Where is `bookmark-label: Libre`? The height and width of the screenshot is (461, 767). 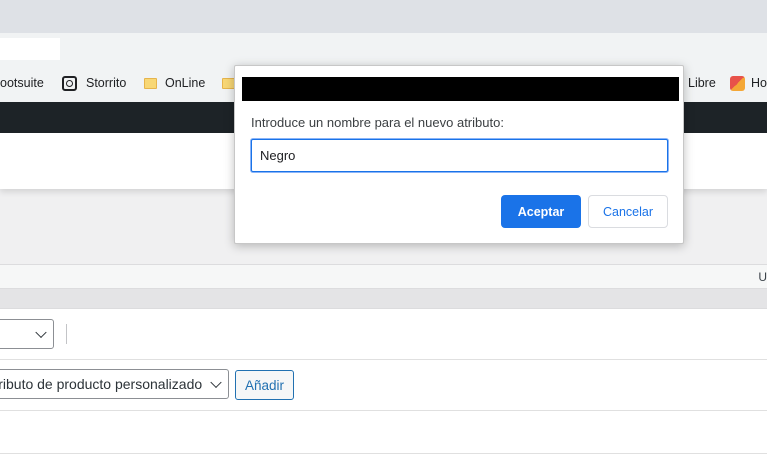
bookmark-label: Libre is located at coordinates (702, 83).